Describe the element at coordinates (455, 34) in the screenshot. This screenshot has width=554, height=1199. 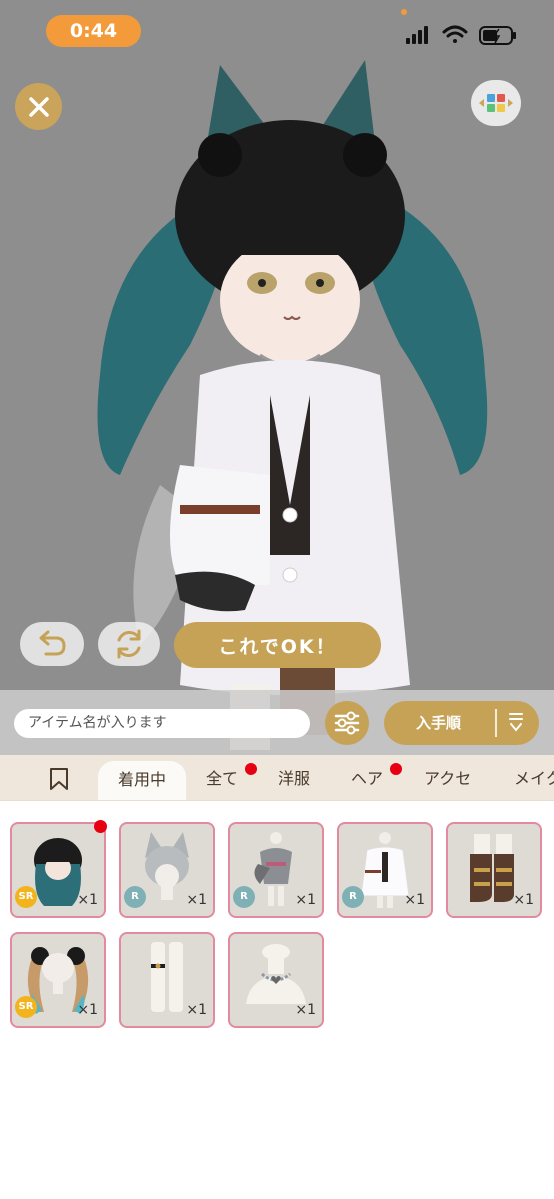
I see `wifi-icon` at that location.